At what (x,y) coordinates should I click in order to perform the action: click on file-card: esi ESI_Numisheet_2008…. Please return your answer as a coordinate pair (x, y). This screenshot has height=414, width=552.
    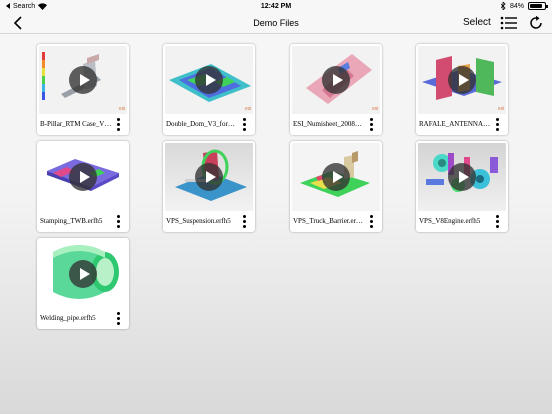
    Looking at the image, I should click on (336, 89).